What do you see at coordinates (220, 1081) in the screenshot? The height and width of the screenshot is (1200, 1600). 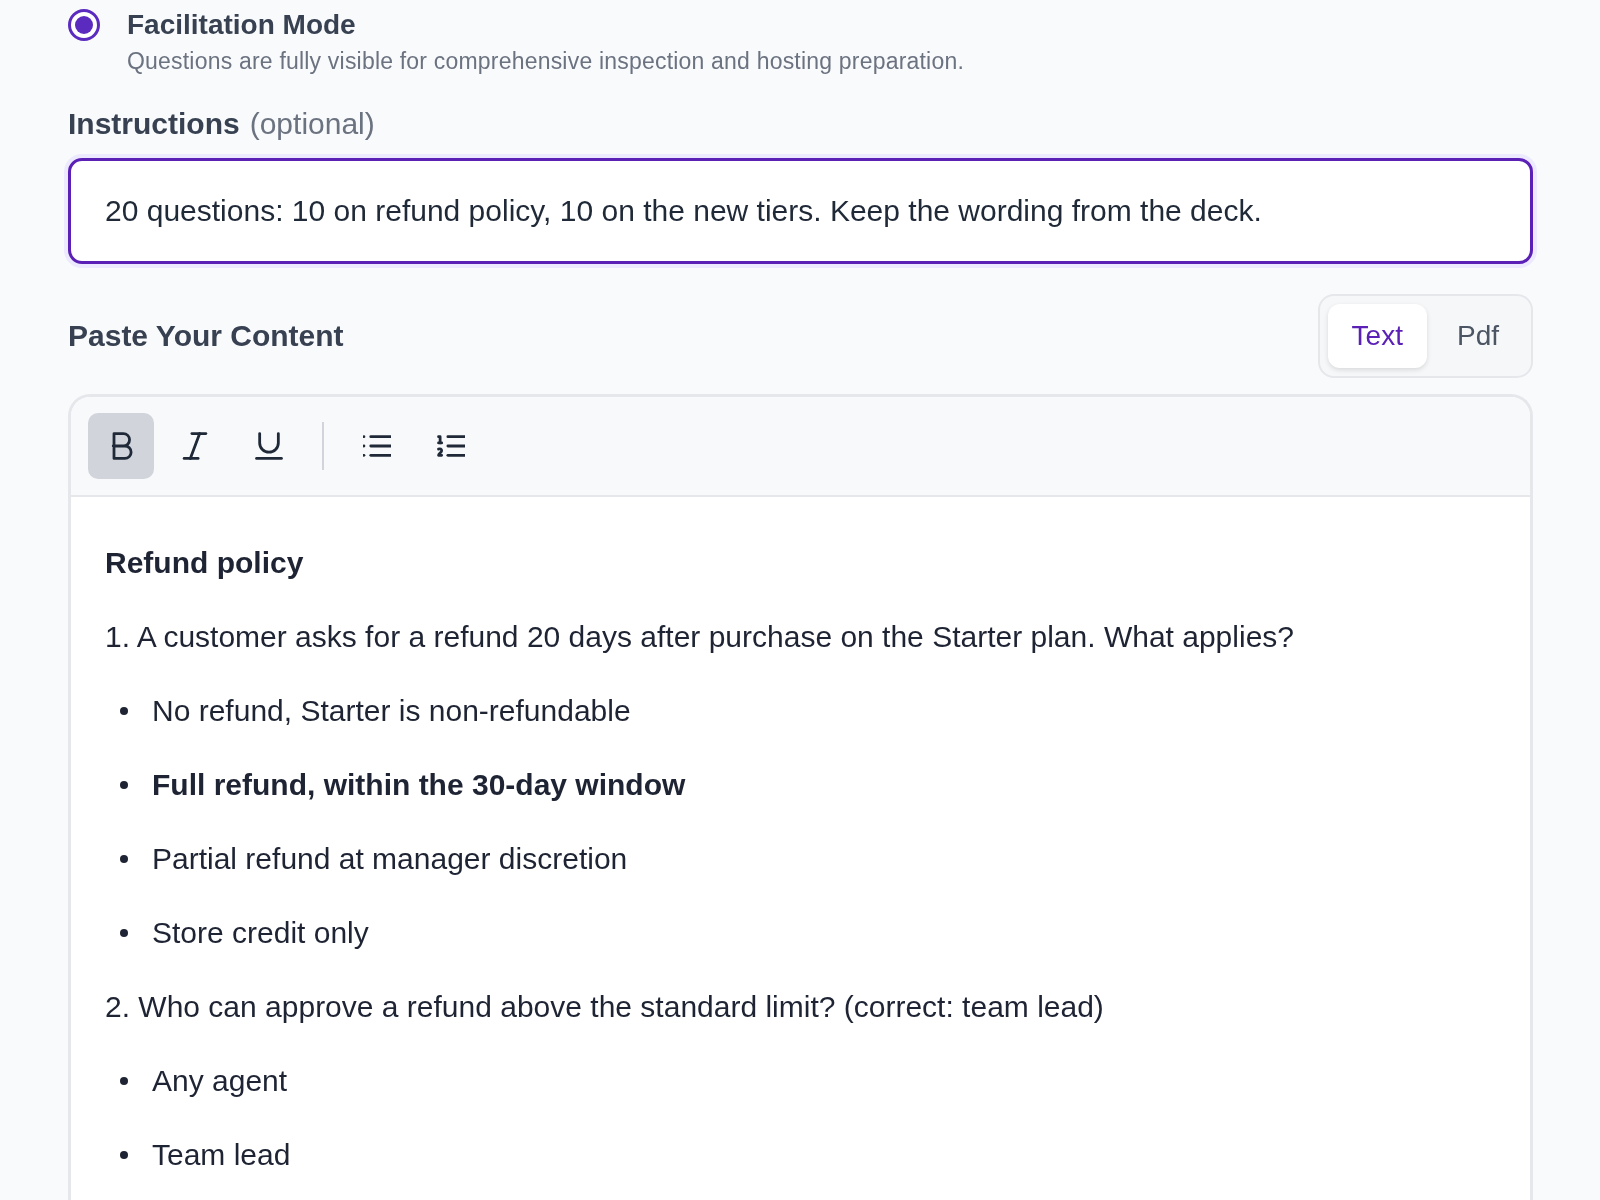 I see `list-item-text: Any agent` at bounding box center [220, 1081].